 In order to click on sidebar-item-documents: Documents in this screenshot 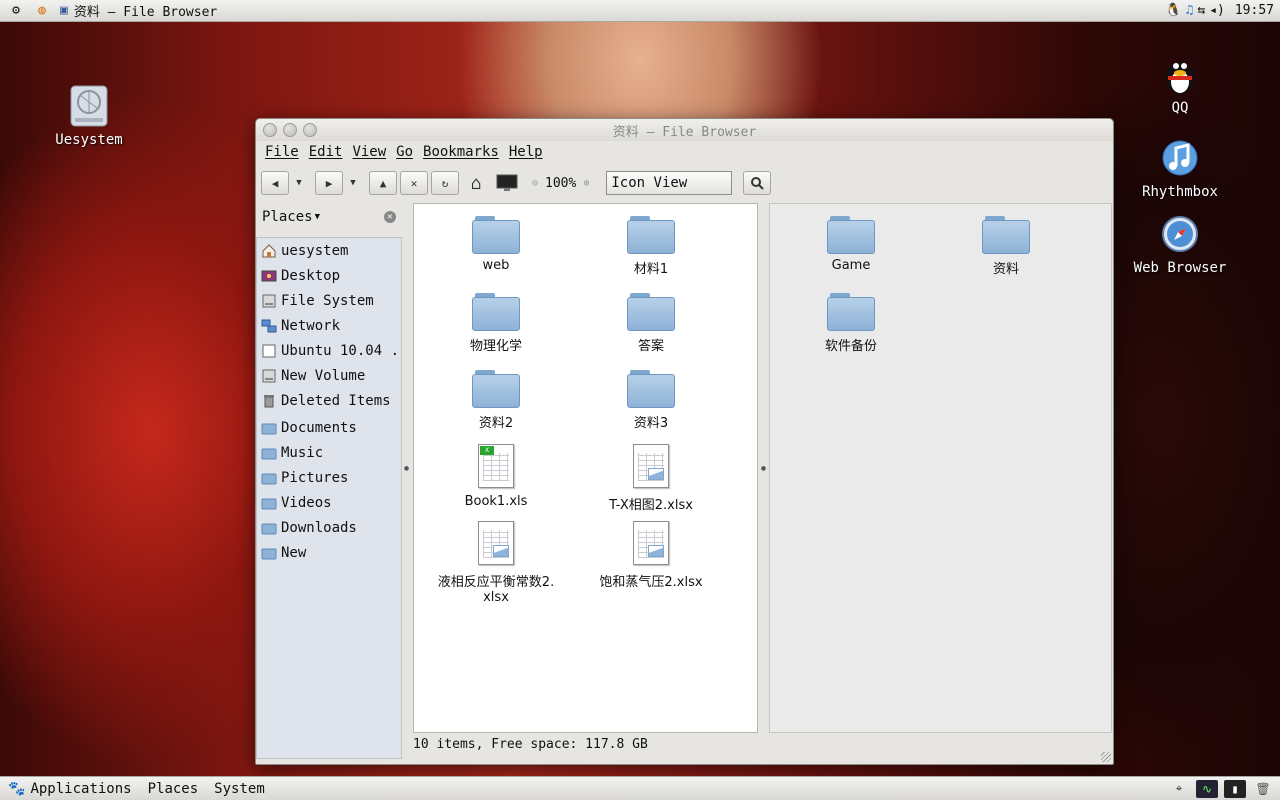, I will do `click(329, 427)`.